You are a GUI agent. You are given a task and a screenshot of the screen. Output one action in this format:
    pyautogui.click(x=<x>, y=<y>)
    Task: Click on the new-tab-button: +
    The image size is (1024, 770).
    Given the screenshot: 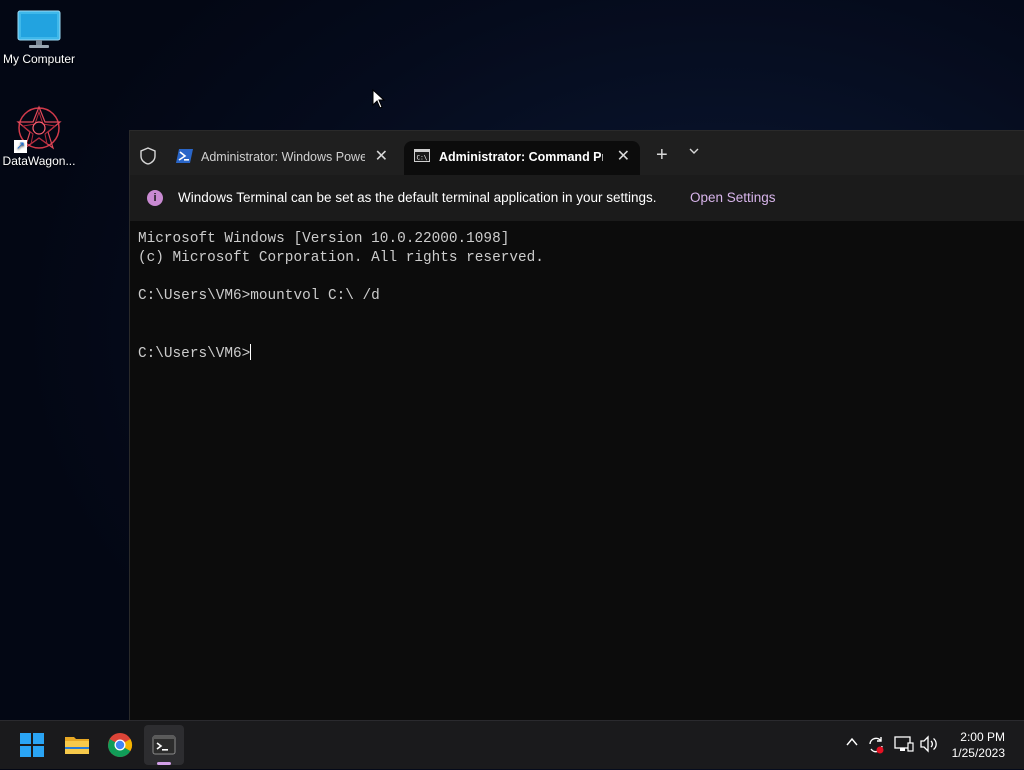 What is the action you would take?
    pyautogui.click(x=662, y=155)
    